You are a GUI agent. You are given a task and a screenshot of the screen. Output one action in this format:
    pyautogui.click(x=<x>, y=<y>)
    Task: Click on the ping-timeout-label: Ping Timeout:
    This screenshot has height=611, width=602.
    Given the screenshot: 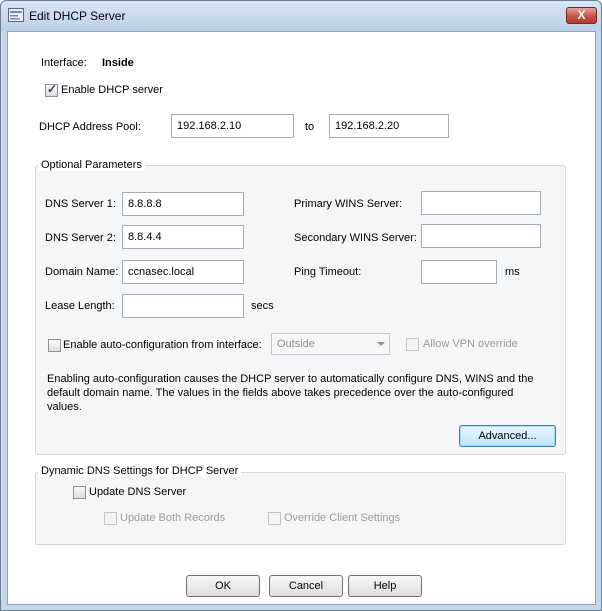 What is the action you would take?
    pyautogui.click(x=328, y=272)
    